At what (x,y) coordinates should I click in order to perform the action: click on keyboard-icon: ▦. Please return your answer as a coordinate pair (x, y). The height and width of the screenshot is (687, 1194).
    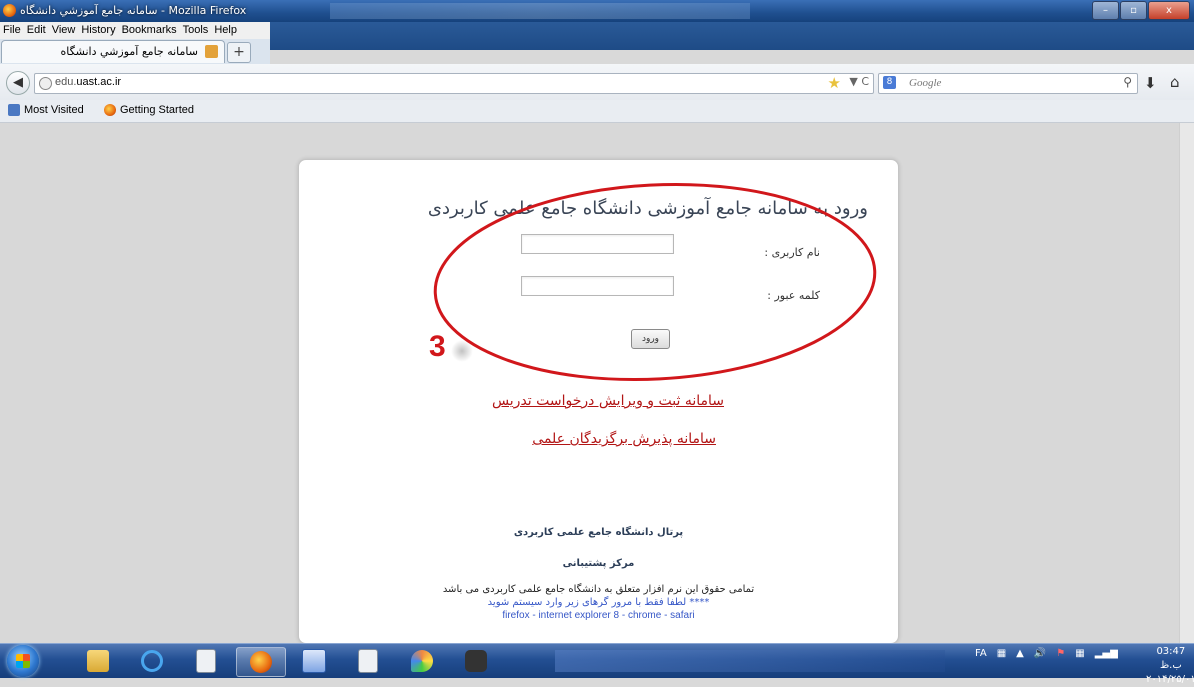
    Looking at the image, I should click on (1001, 653).